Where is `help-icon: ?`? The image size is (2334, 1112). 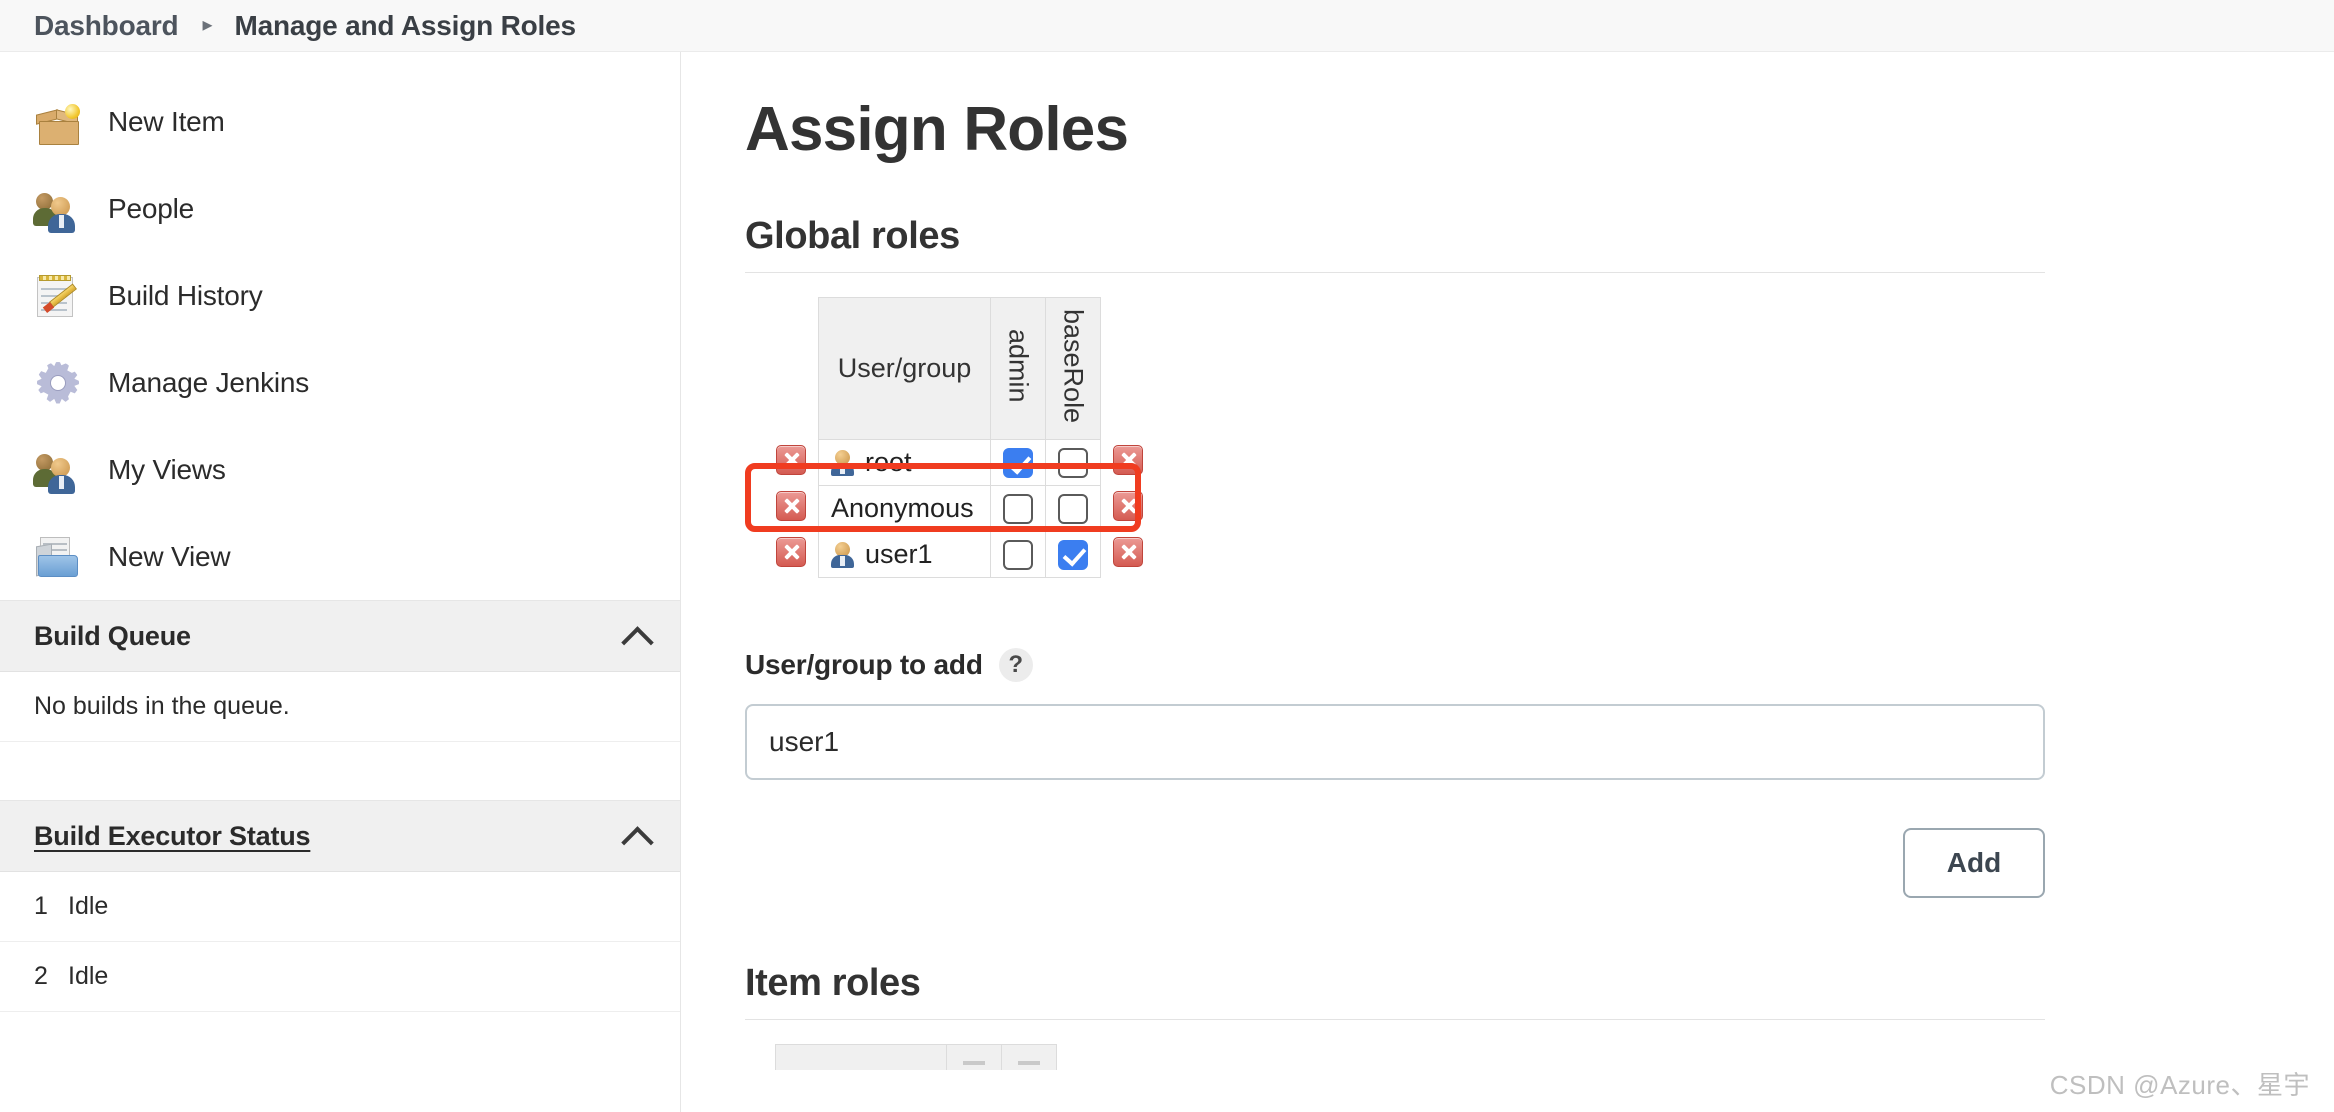
help-icon: ? is located at coordinates (1015, 665).